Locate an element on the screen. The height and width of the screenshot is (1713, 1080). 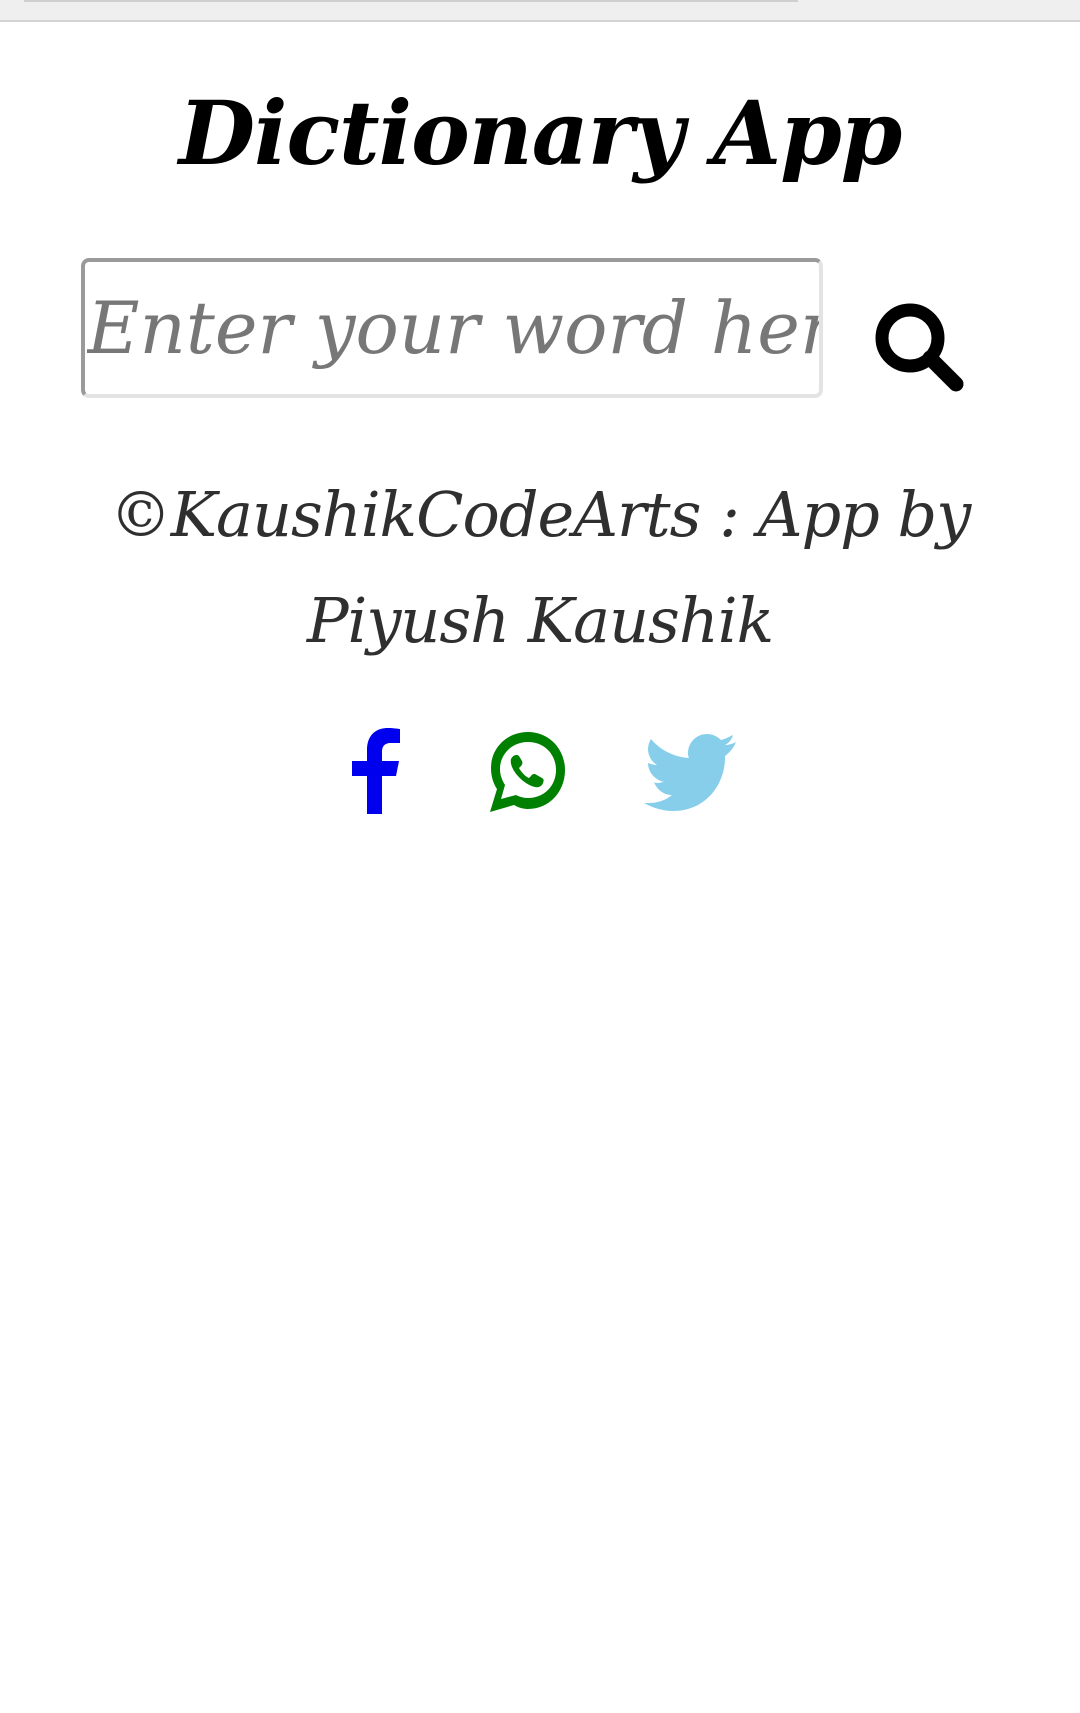
facebook-link is located at coordinates (375, 770).